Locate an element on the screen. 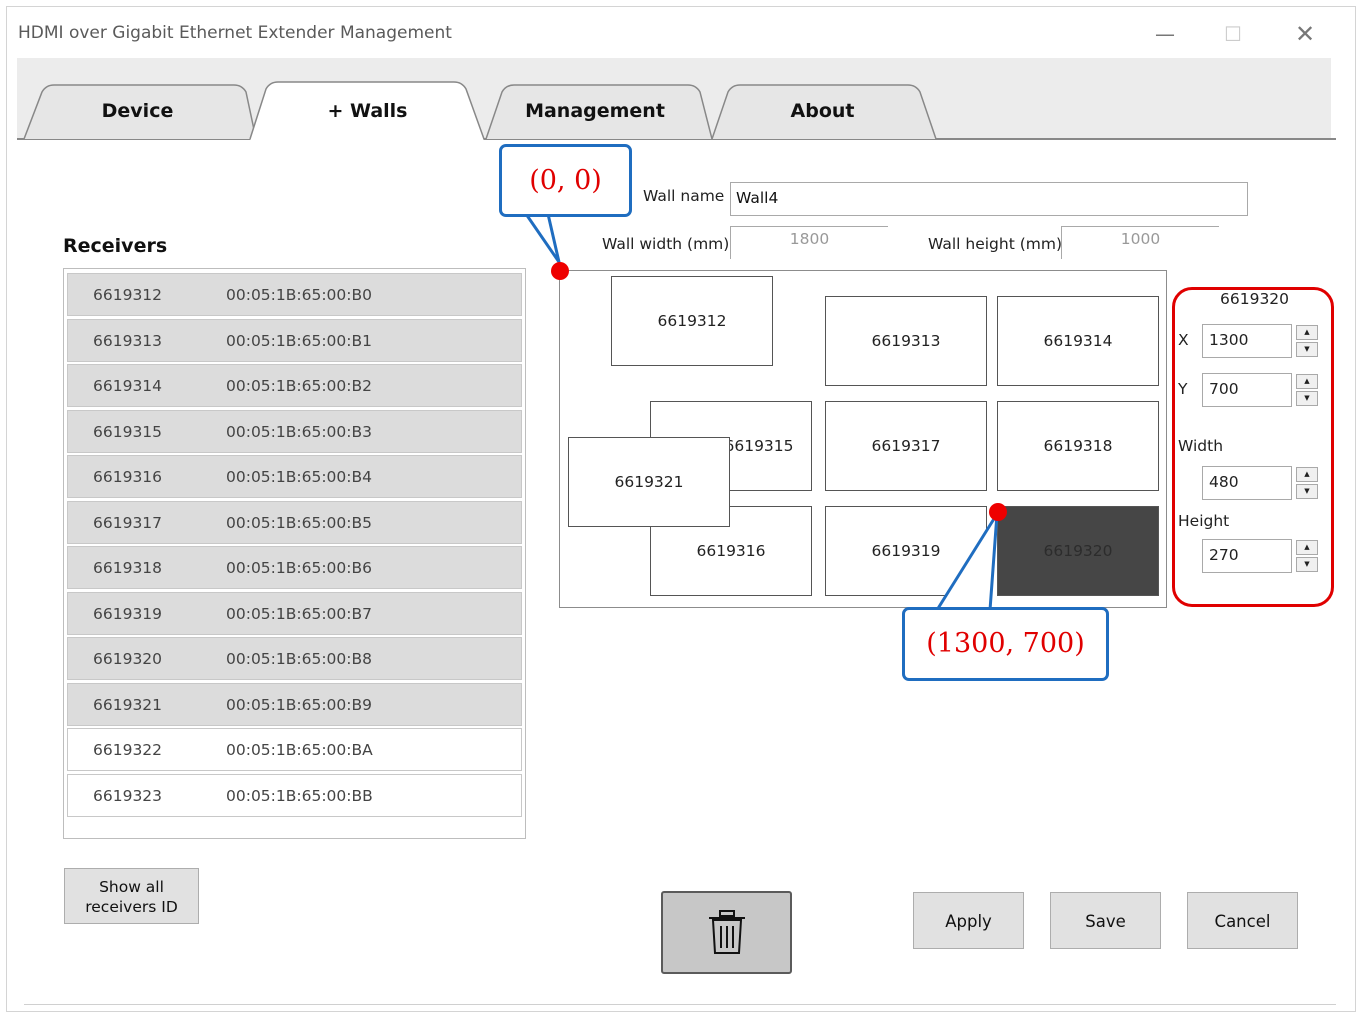 Image resolution: width=1360 pixels, height=1017 pixels. origin-marker is located at coordinates (560, 271).